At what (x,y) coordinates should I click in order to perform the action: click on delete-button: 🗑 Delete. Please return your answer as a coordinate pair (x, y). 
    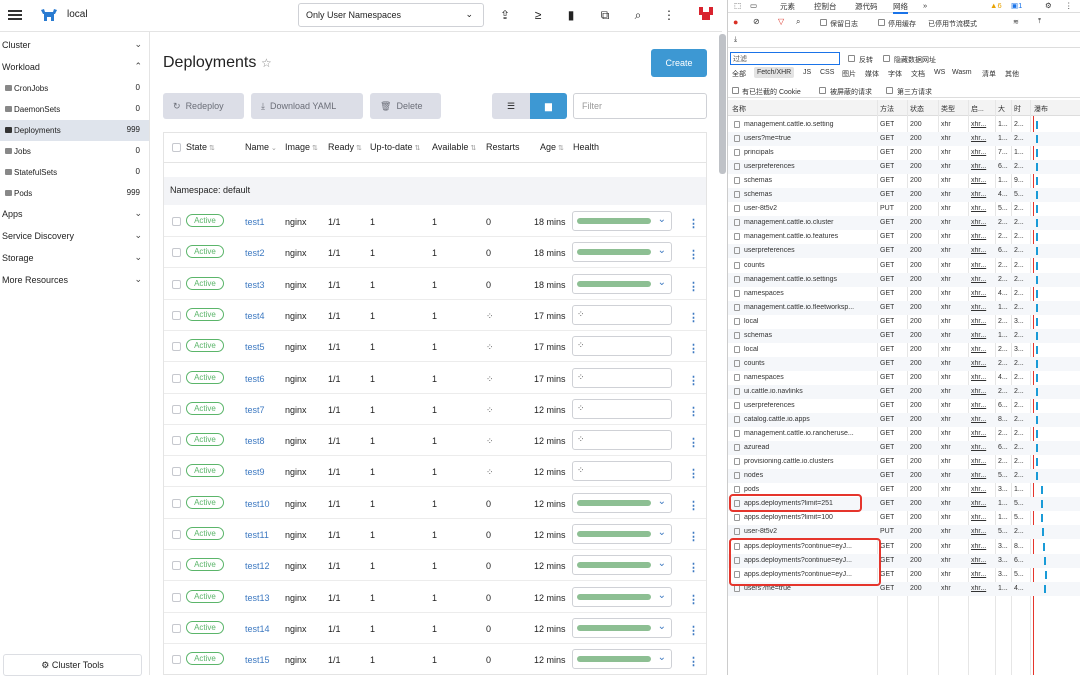
    Looking at the image, I should click on (405, 106).